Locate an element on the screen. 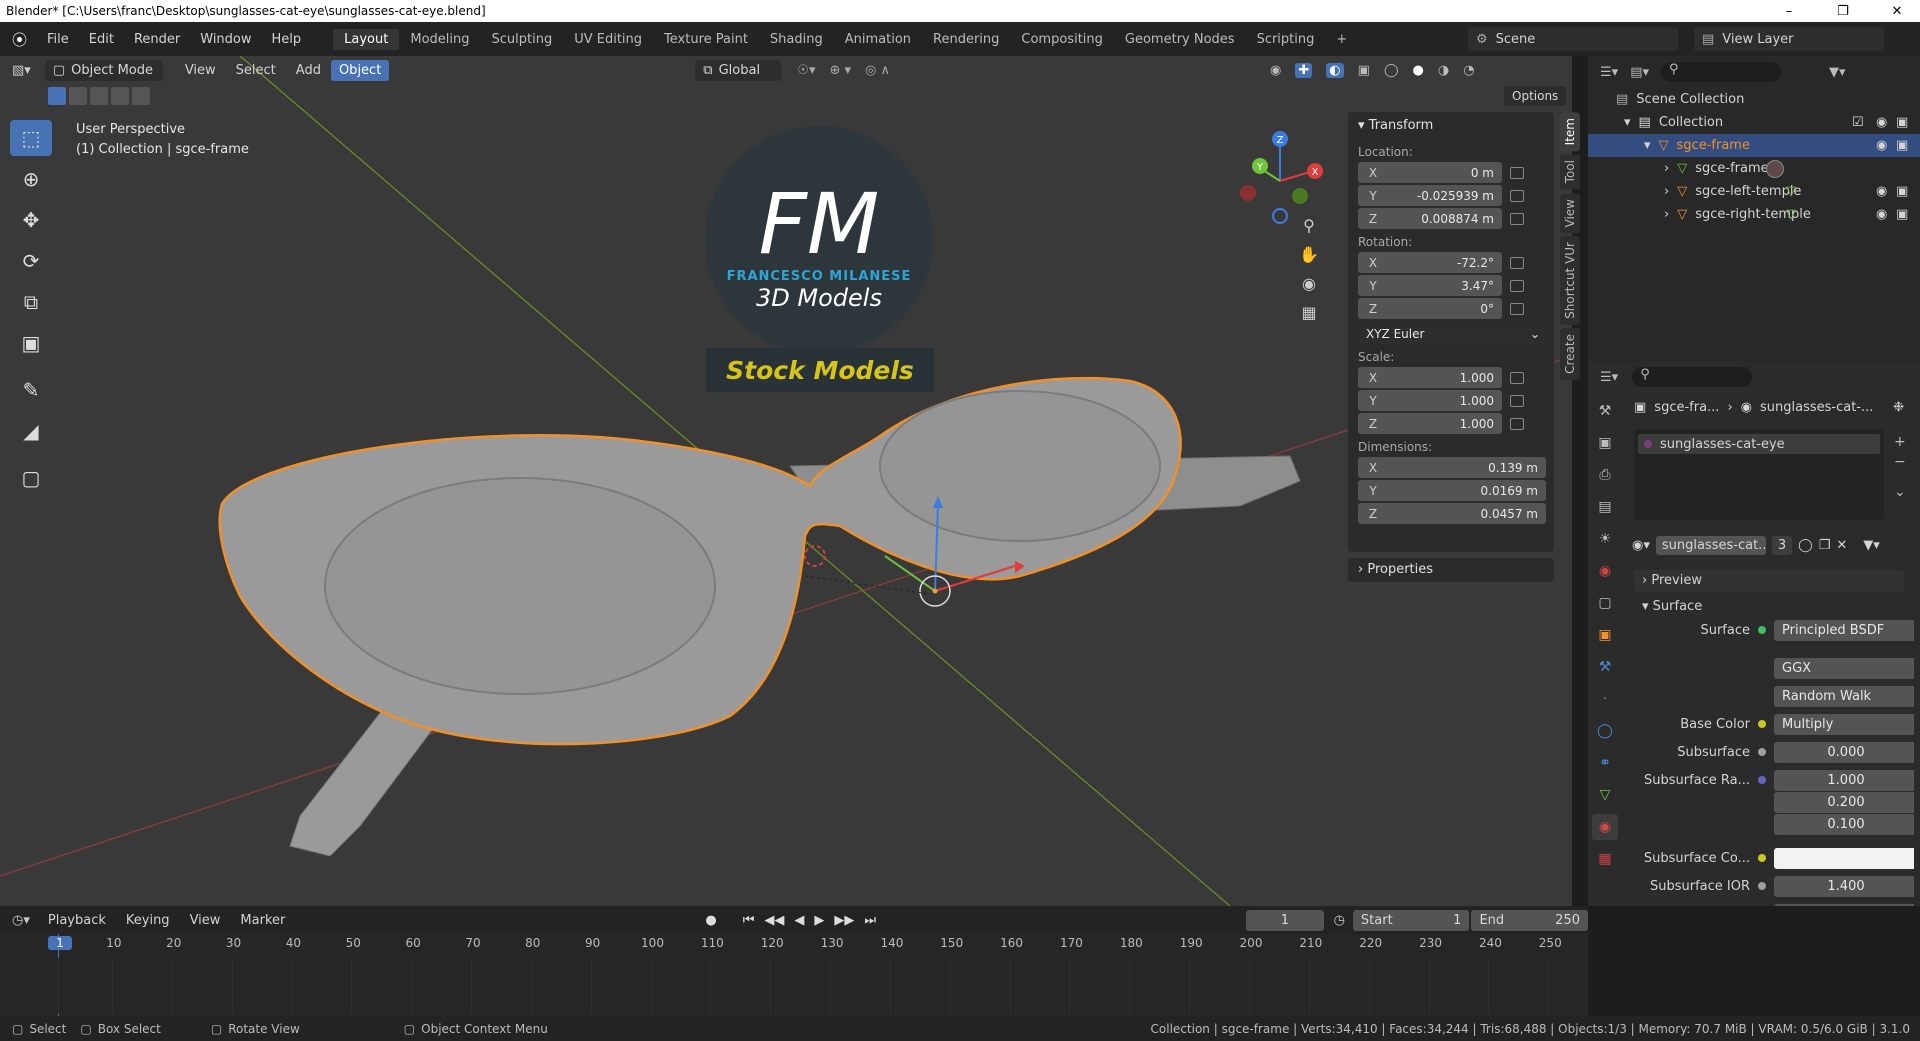  next-keyframe-icon: ▶▶ is located at coordinates (844, 920).